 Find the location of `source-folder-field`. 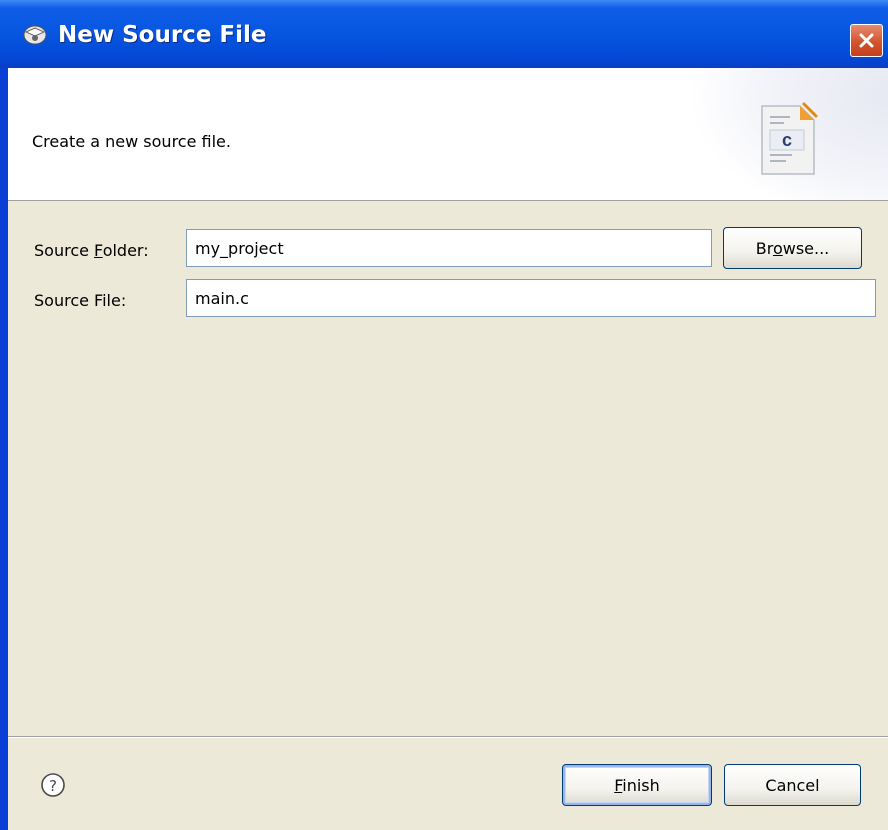

source-folder-field is located at coordinates (449, 248).